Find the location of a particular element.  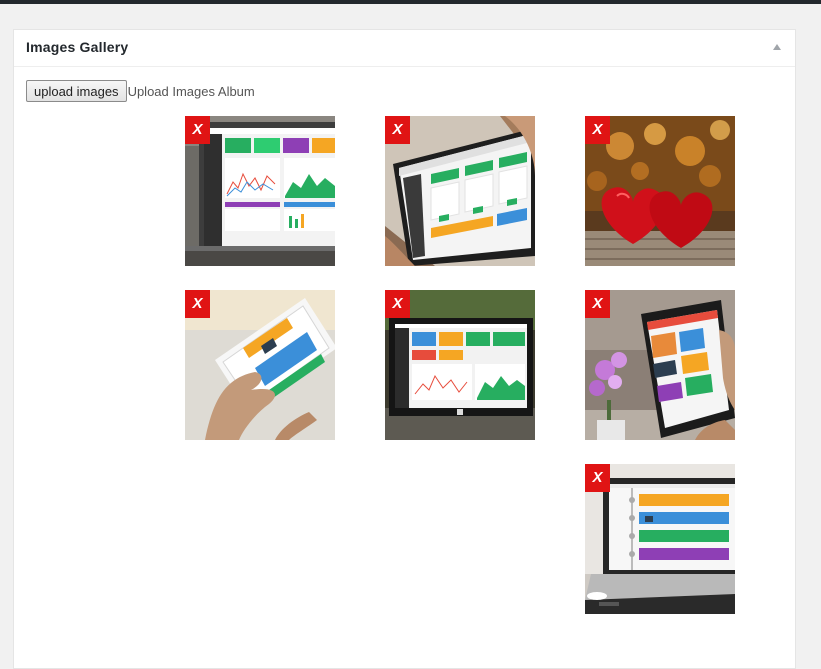

gallery-image-laptop-dashboard: X is located at coordinates (260, 191).